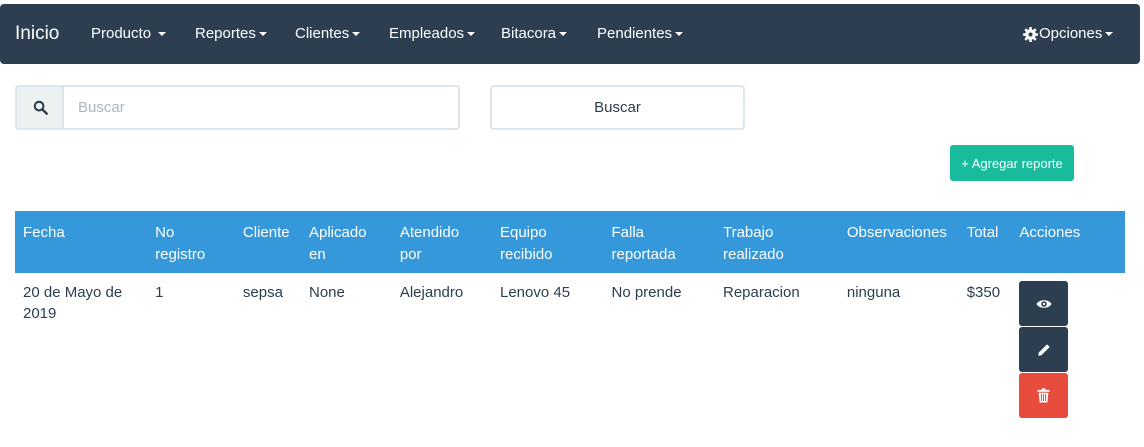 The height and width of the screenshot is (447, 1144). I want to click on nav-item-producto: Producto, so click(129, 34).